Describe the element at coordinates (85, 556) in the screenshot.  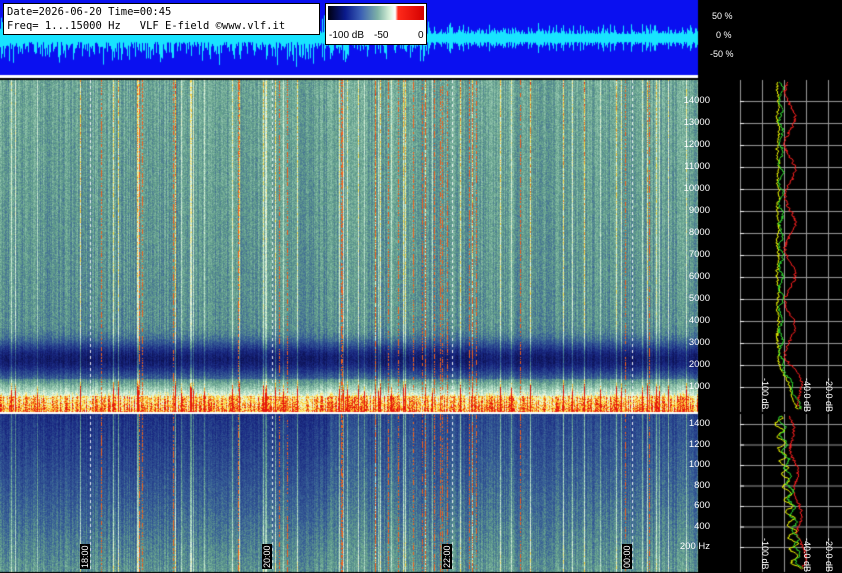
I see `time-label: 18:00` at that location.